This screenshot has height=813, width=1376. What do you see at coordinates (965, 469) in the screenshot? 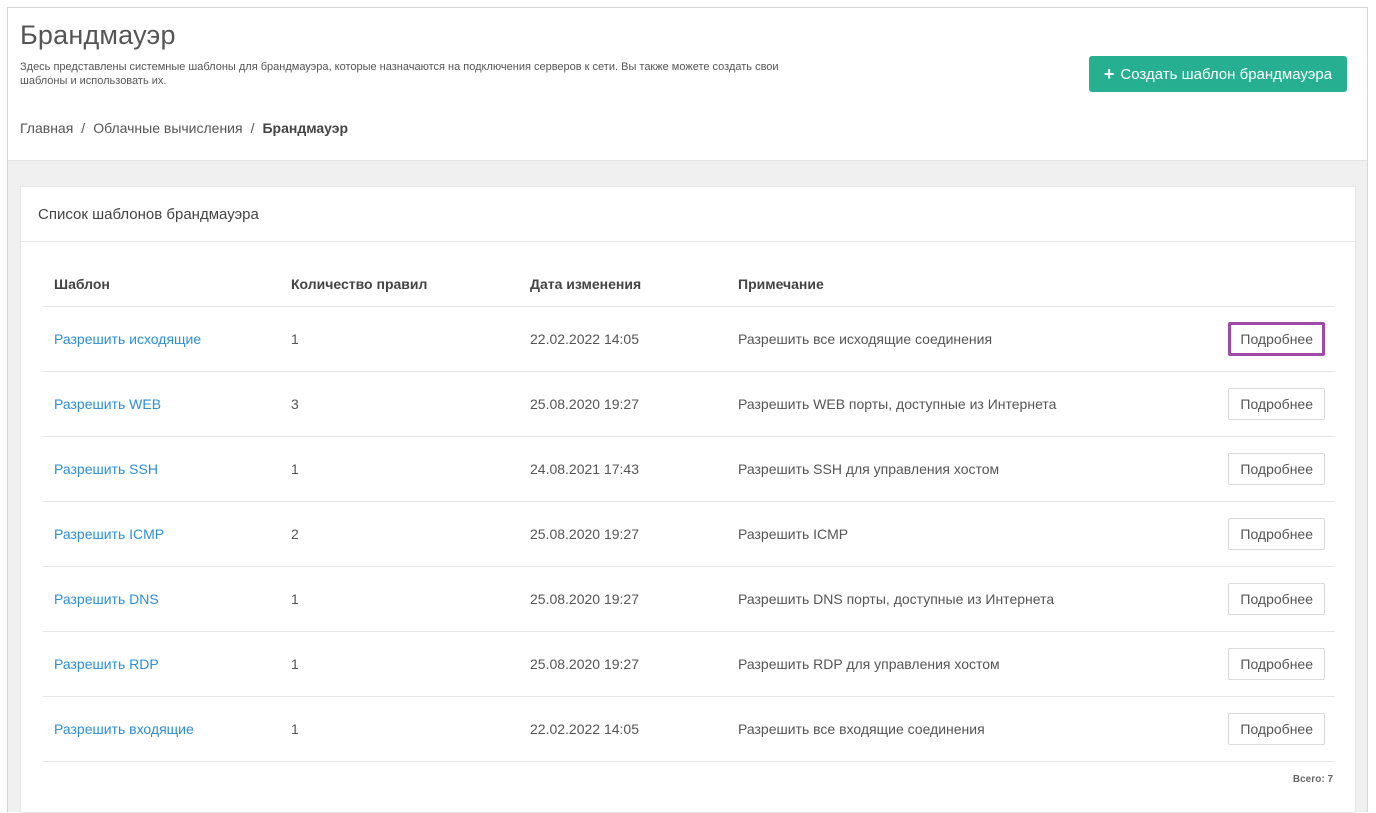
I see `note-cell: Разрешить SSH для управления хостом` at bounding box center [965, 469].